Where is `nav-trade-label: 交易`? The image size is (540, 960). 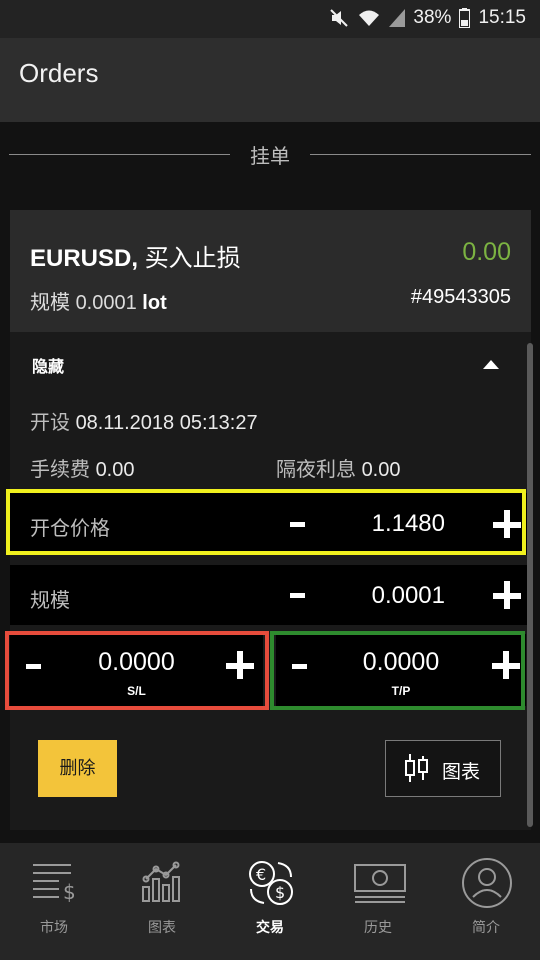
nav-trade-label: 交易 is located at coordinates (270, 927).